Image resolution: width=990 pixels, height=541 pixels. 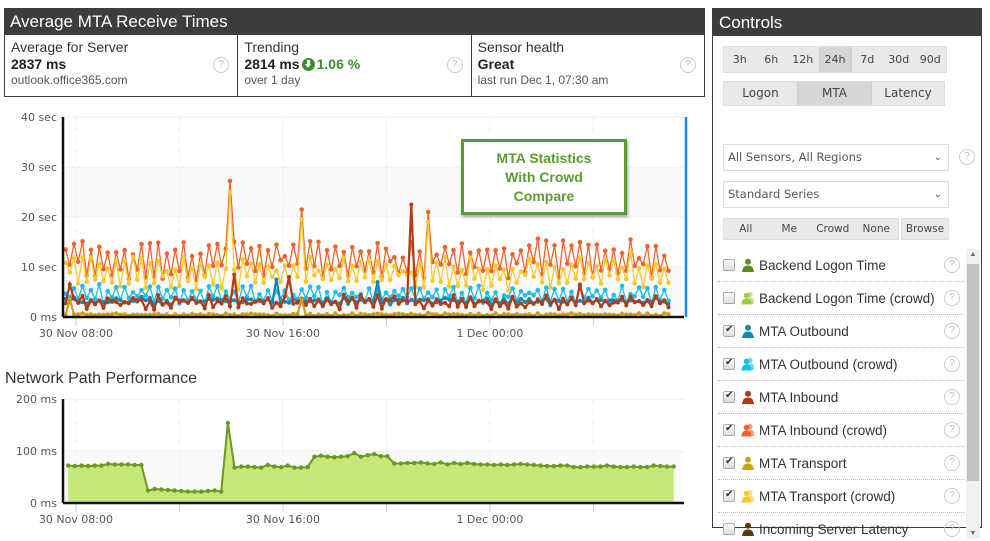 What do you see at coordinates (746, 229) in the screenshot?
I see `filter-button-all: All` at bounding box center [746, 229].